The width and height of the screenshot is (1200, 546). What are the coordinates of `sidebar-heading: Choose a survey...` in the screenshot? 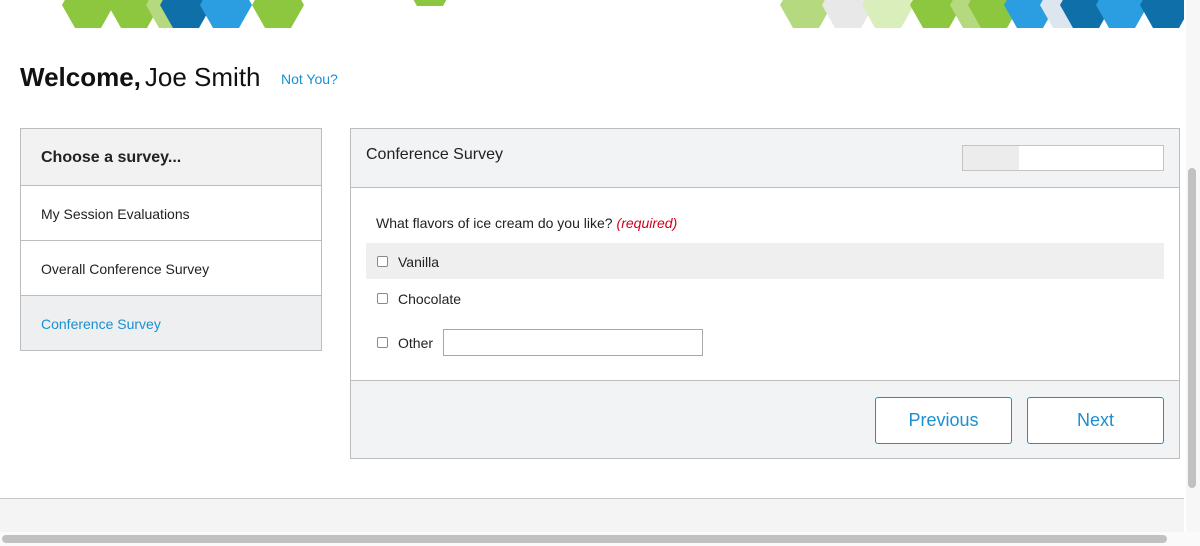 It's located at (171, 157).